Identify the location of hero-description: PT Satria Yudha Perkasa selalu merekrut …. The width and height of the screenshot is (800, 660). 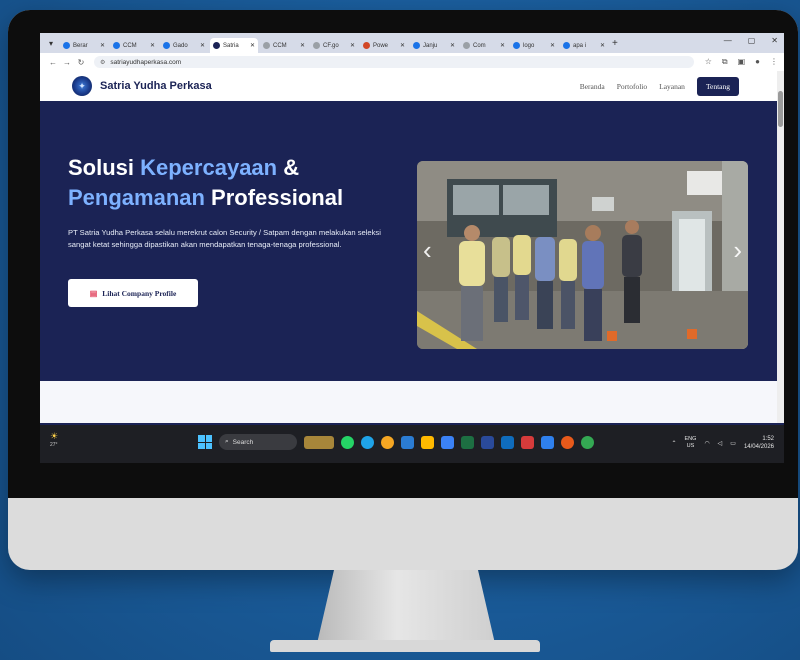
(224, 238).